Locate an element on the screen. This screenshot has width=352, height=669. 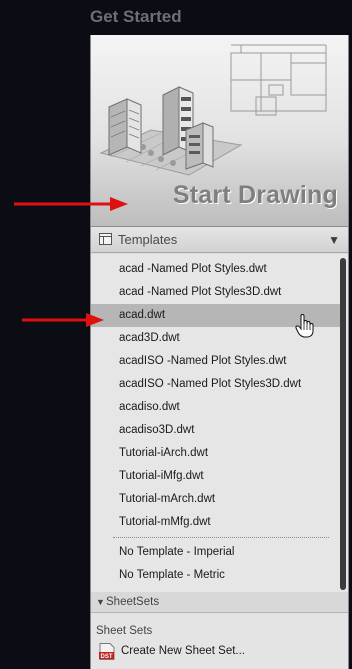
hand-cursor-icon is located at coordinates (304, 326).